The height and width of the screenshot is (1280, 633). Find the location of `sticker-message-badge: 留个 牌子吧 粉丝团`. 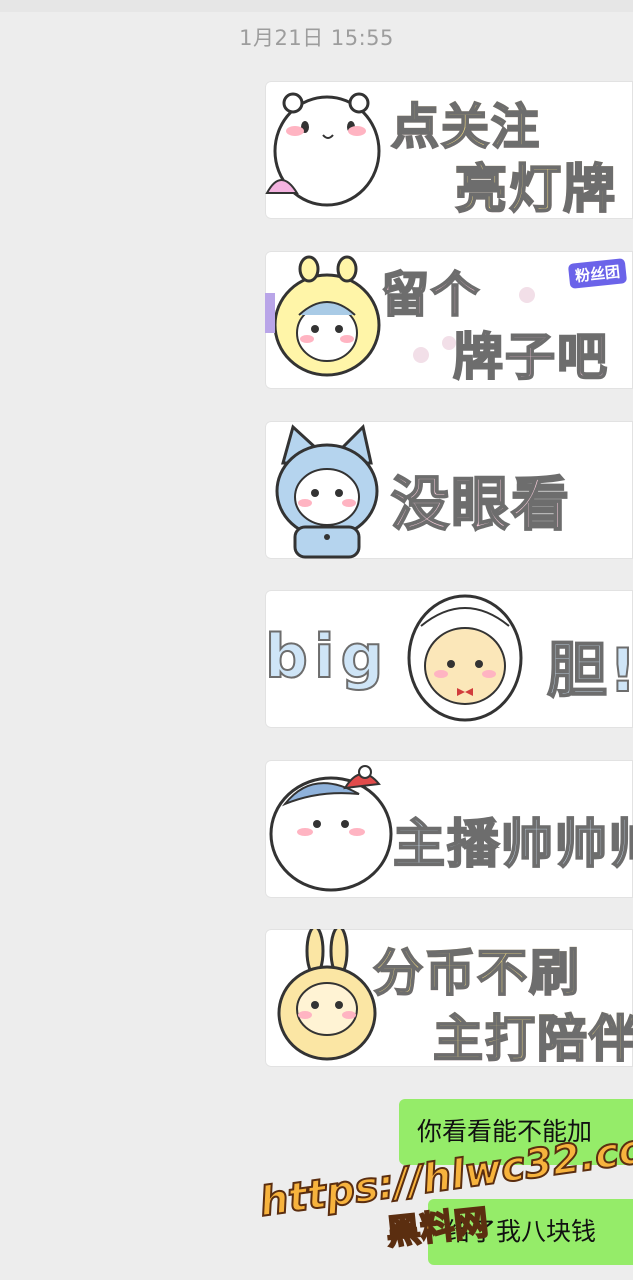

sticker-message-badge: 留个 牌子吧 粉丝团 is located at coordinates (449, 320).